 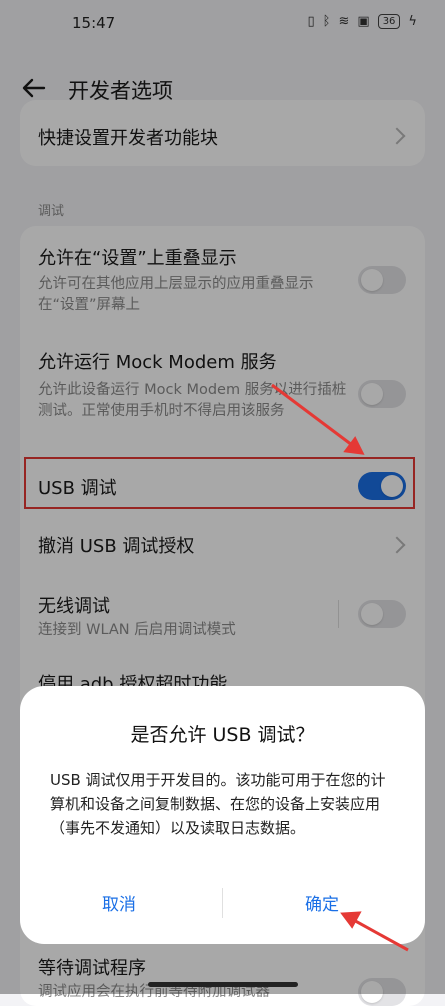 I want to click on home-indicator, so click(x=223, y=984).